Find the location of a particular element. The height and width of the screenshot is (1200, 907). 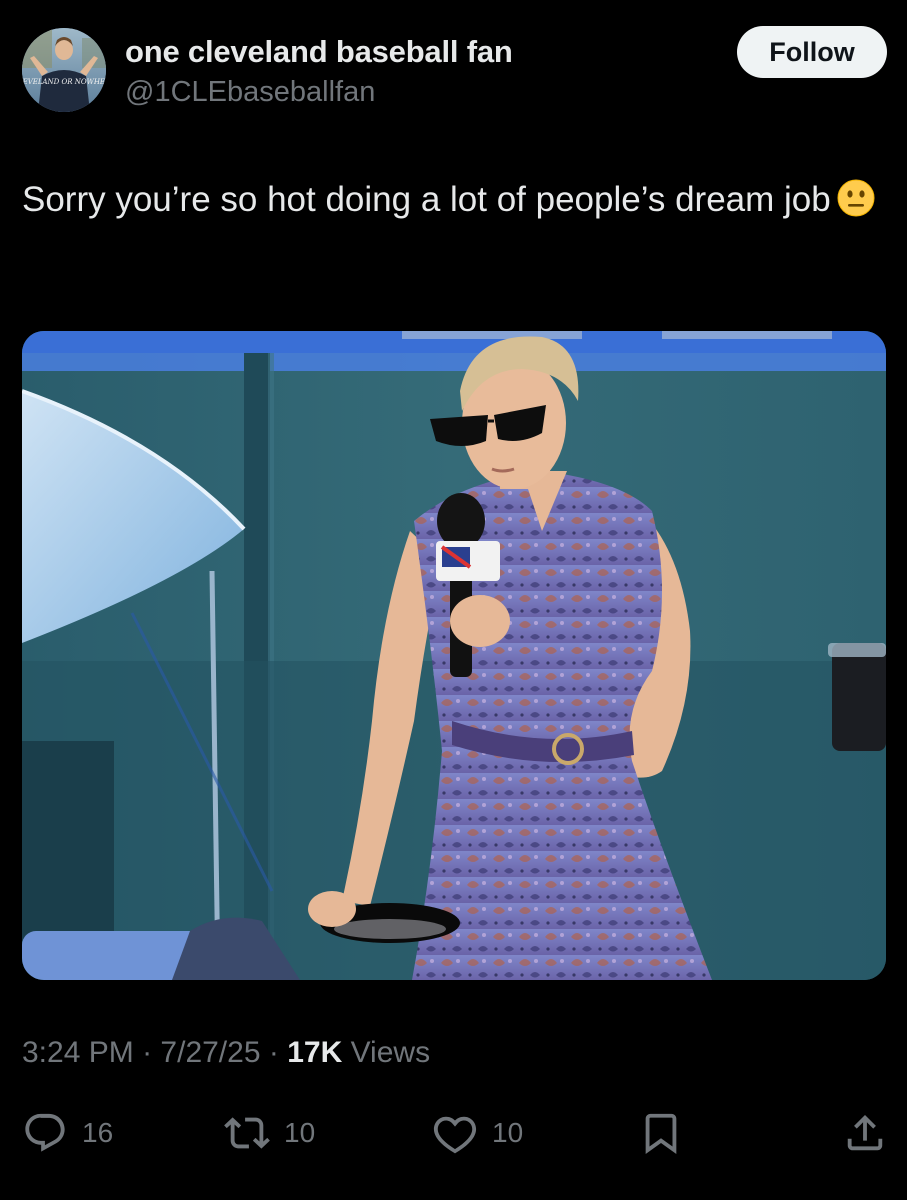

tweet-actions: 16 10 10 is located at coordinates (454, 1133).